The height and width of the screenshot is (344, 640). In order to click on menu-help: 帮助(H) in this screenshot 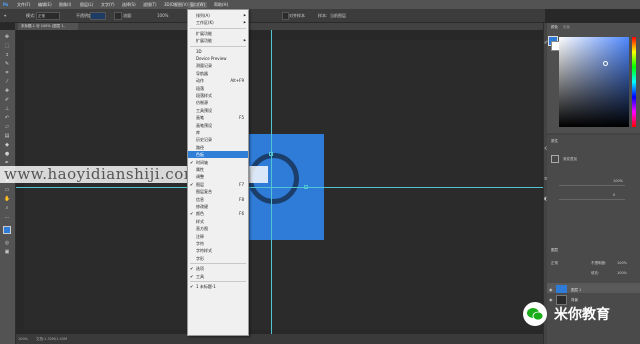, I will do `click(221, 5)`.